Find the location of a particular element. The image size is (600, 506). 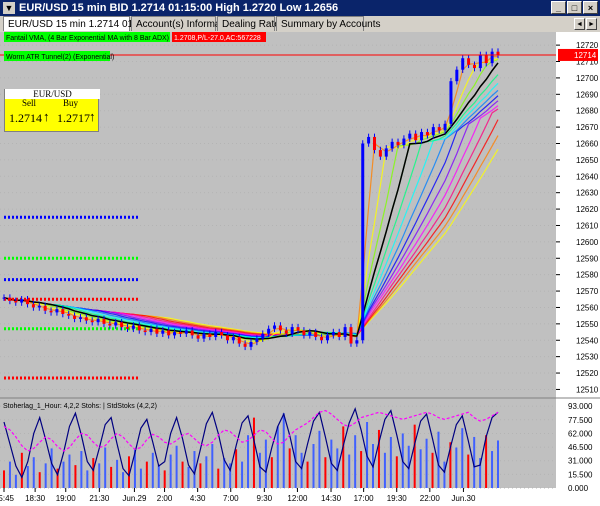

tab-dealing-rates: Dealing Rates is located at coordinates (251, 23).